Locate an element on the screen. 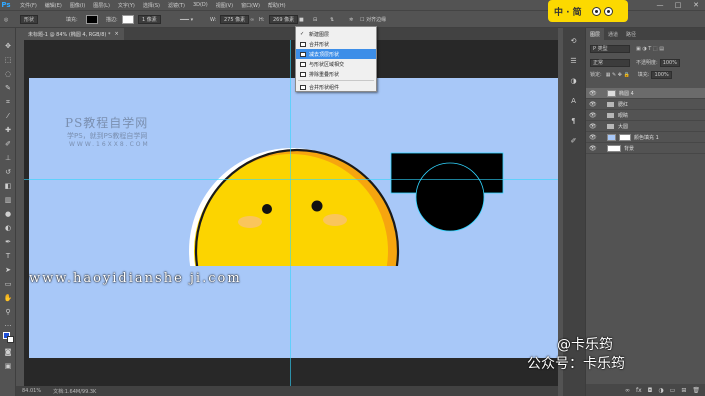  gear-icon: ✲ is located at coordinates (351, 19).